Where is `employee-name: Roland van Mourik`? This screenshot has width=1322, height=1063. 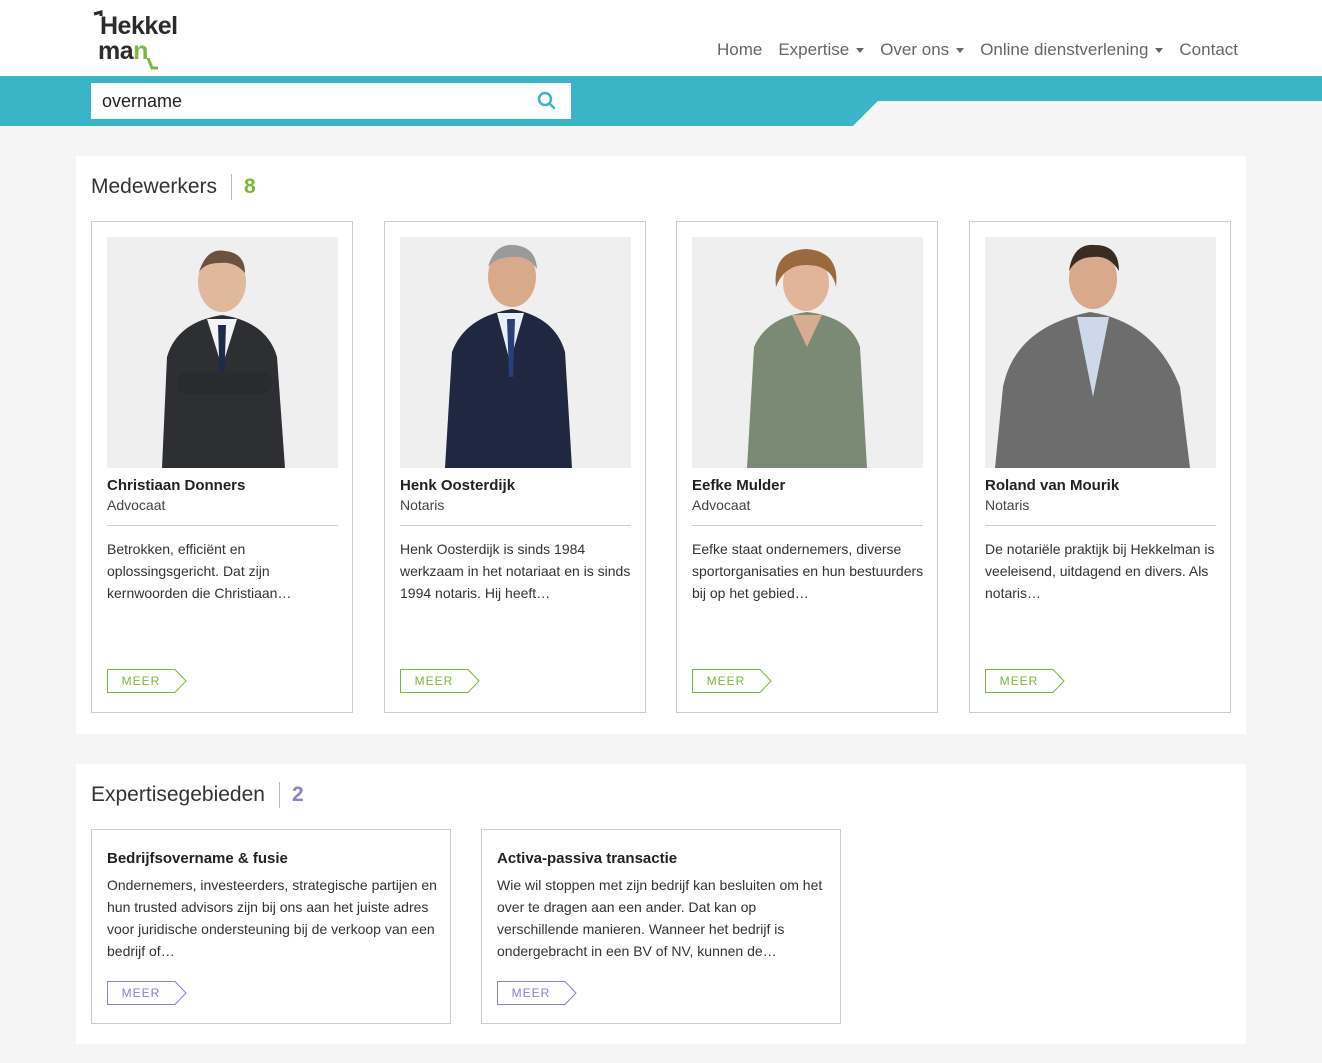
employee-name: Roland van Mourik is located at coordinates (1052, 485).